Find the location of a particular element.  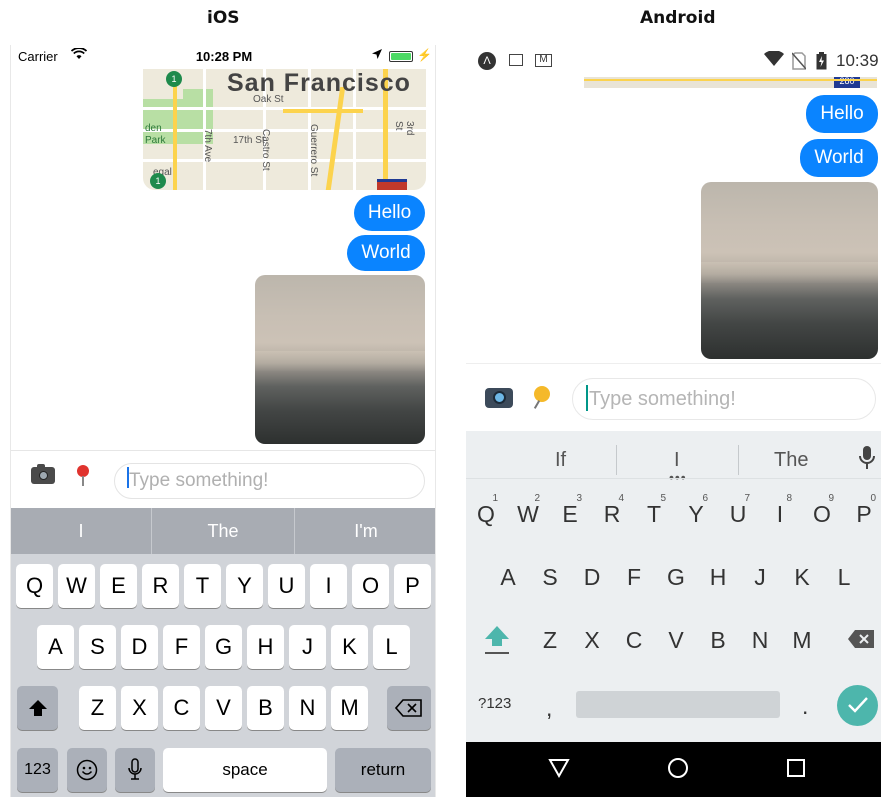

suggestion-item: I is located at coordinates (81, 531).